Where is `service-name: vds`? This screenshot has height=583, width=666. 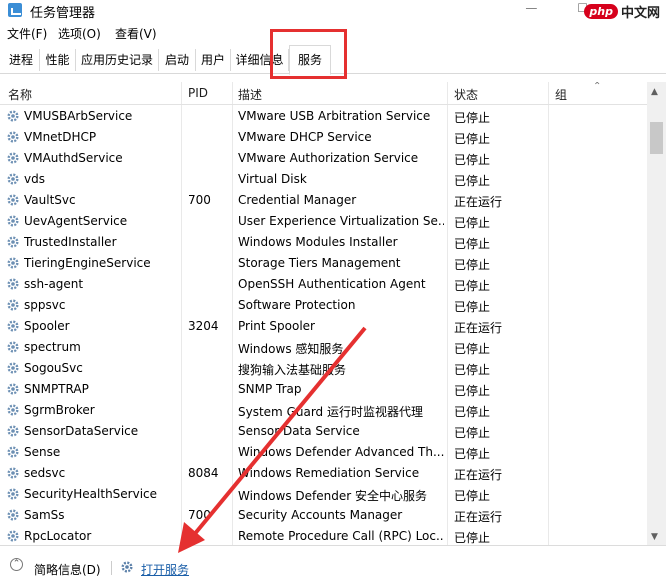 service-name: vds is located at coordinates (34, 179).